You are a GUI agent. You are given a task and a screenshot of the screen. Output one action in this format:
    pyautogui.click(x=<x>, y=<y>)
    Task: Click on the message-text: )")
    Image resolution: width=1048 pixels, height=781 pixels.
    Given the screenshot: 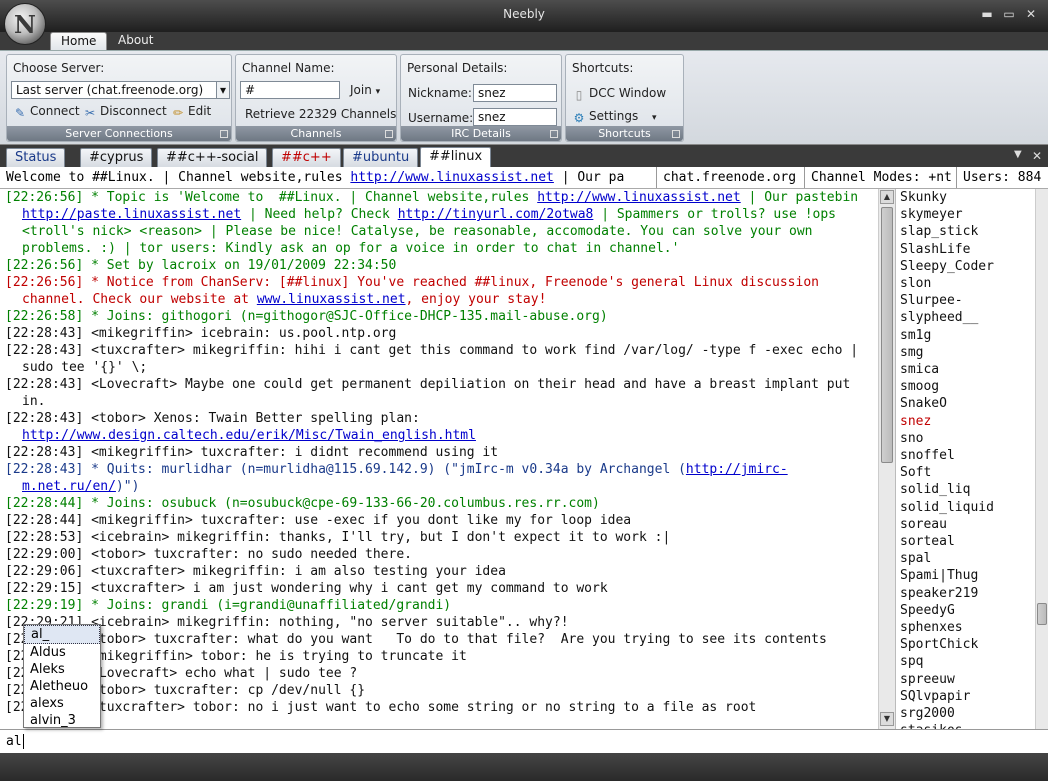 What is the action you would take?
    pyautogui.click(x=127, y=486)
    